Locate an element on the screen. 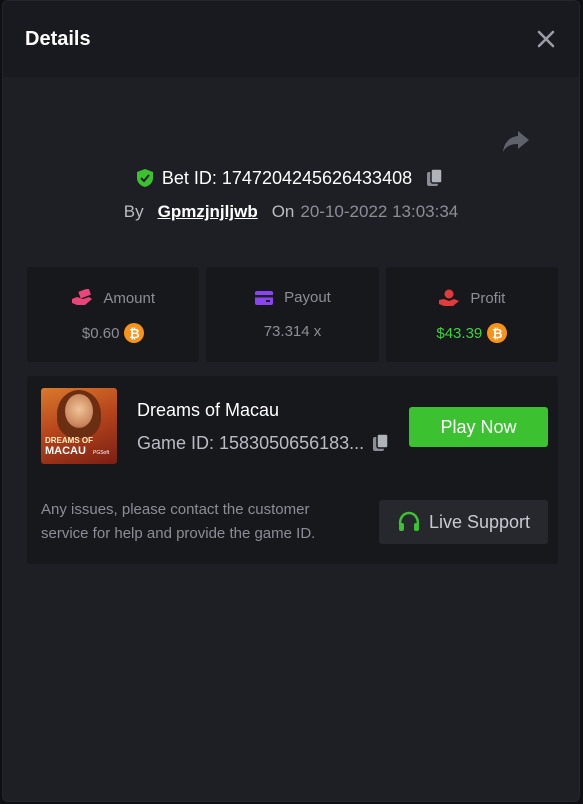 This screenshot has width=583, height=804. username-link: Gpmzjnjljwb is located at coordinates (208, 212).